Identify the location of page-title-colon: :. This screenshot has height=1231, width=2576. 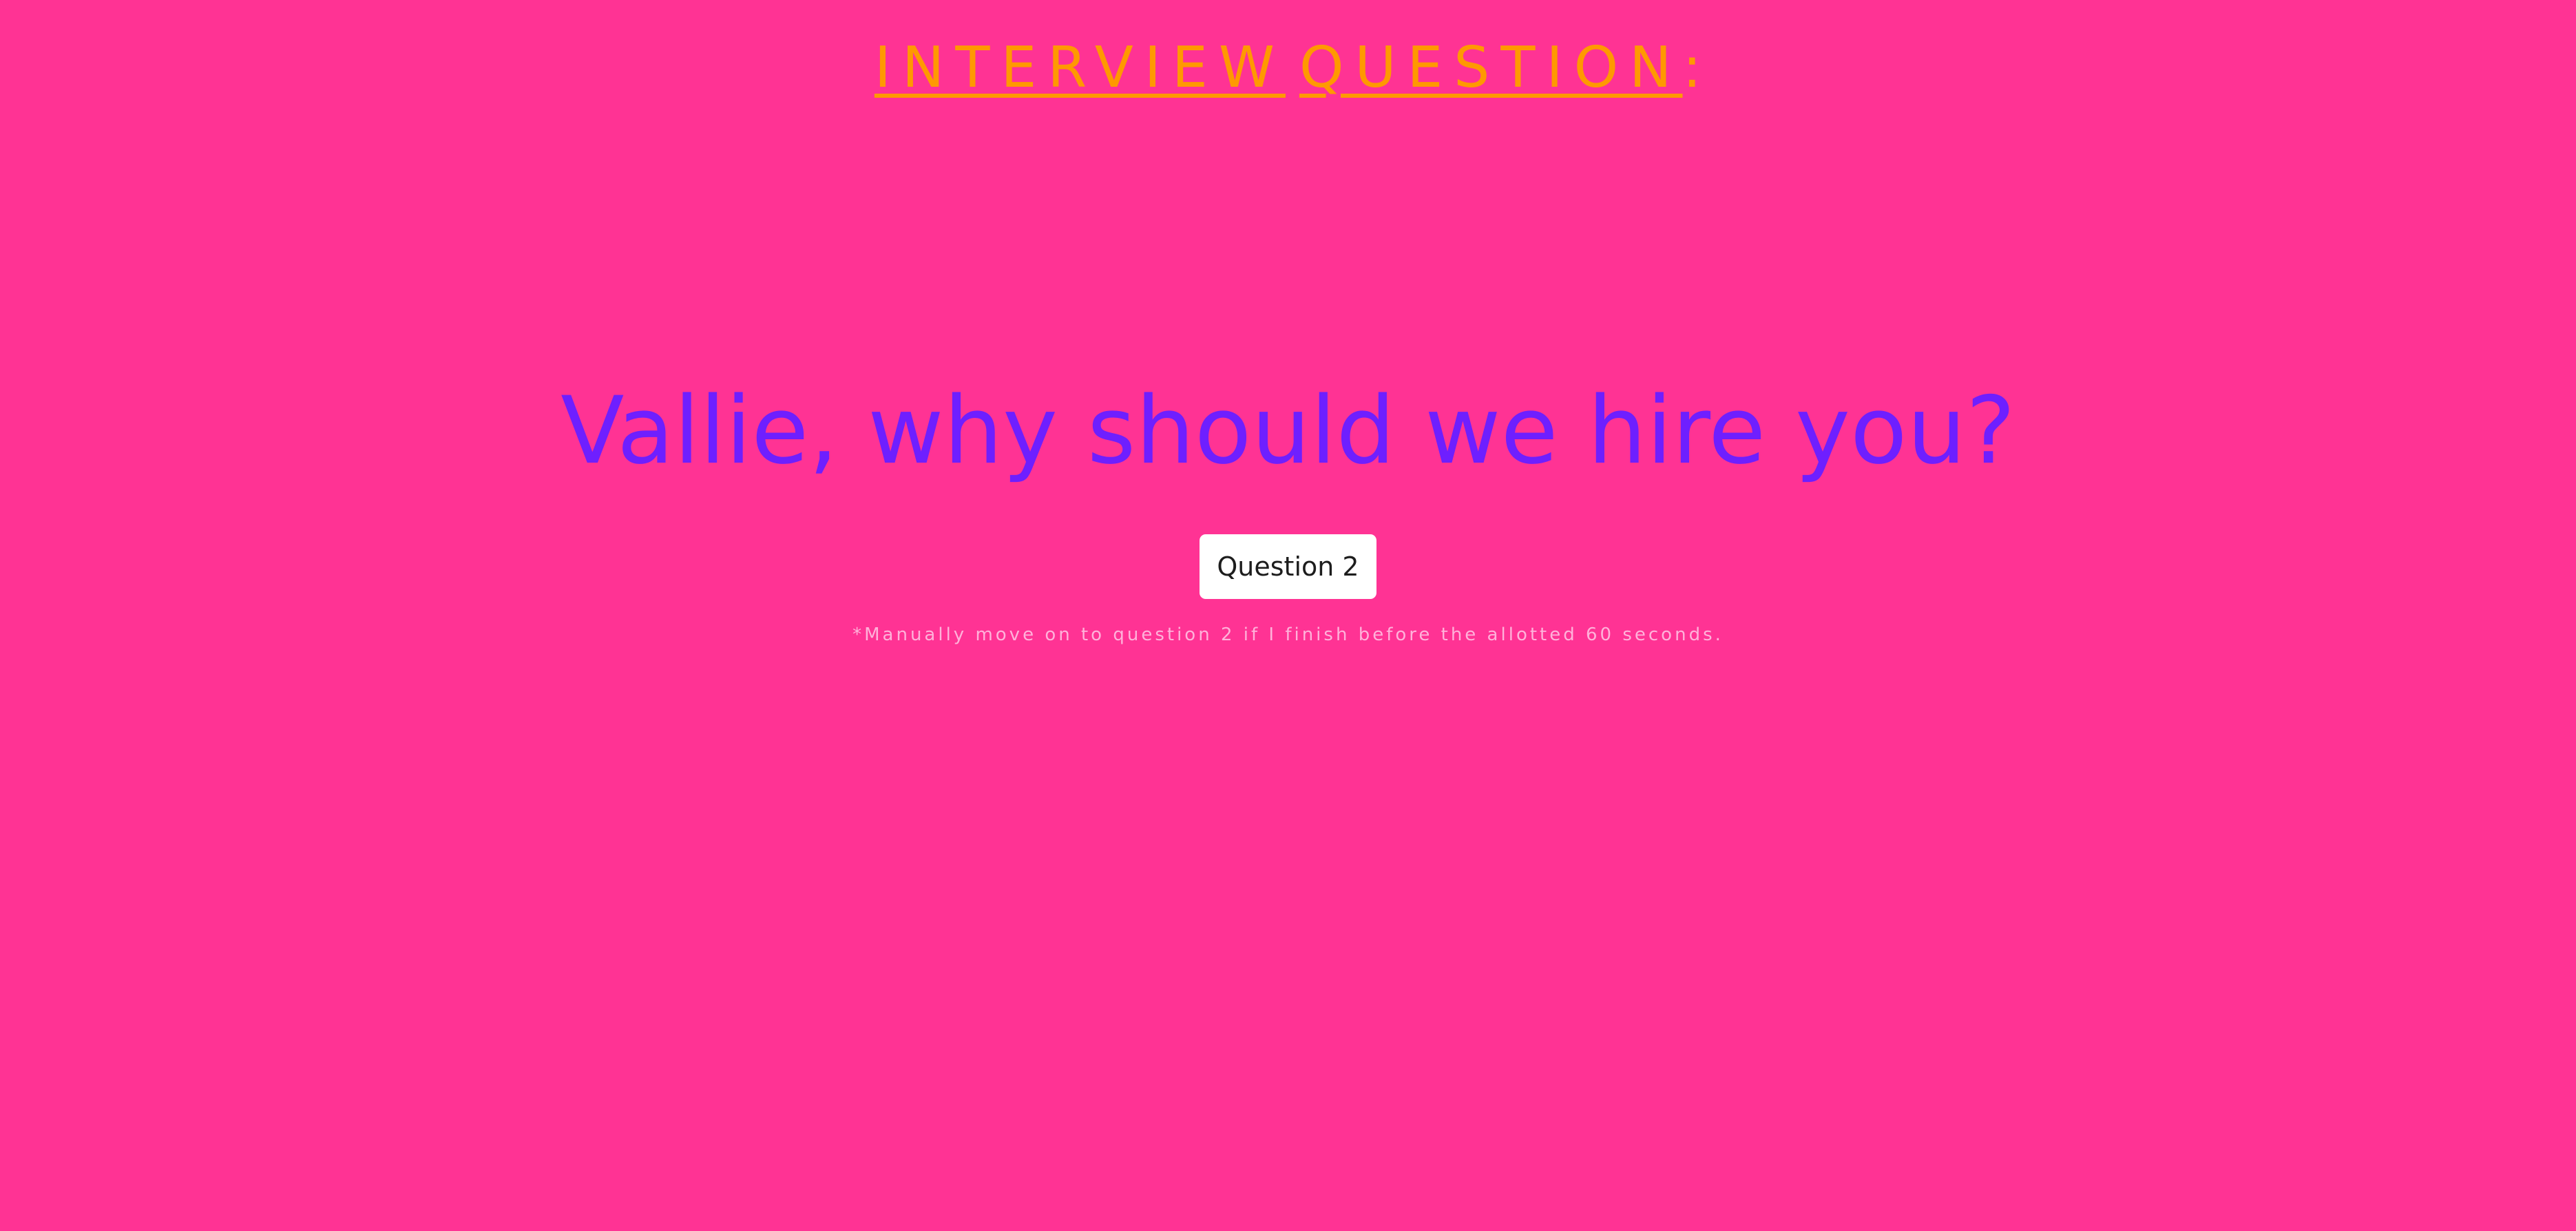
(1692, 68).